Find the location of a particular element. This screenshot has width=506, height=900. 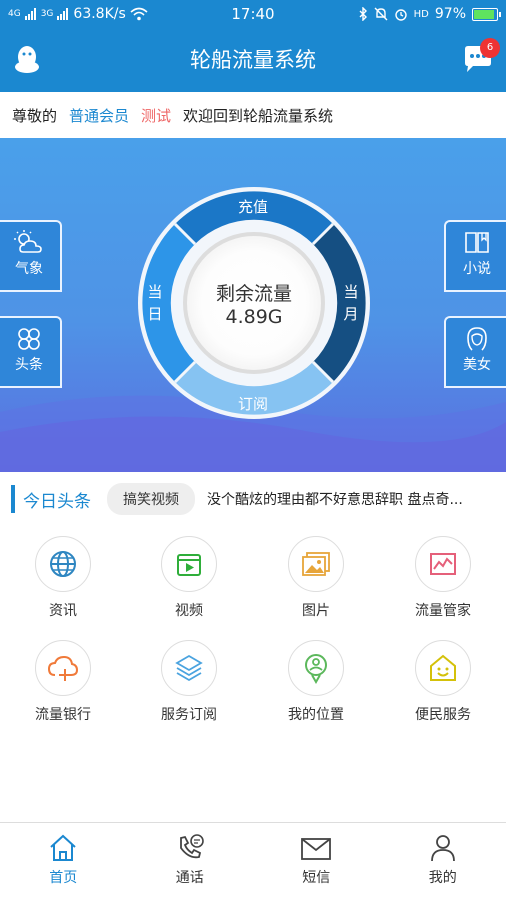

remaining-traffic: 剩余流量 4.89G is located at coordinates (254, 303).